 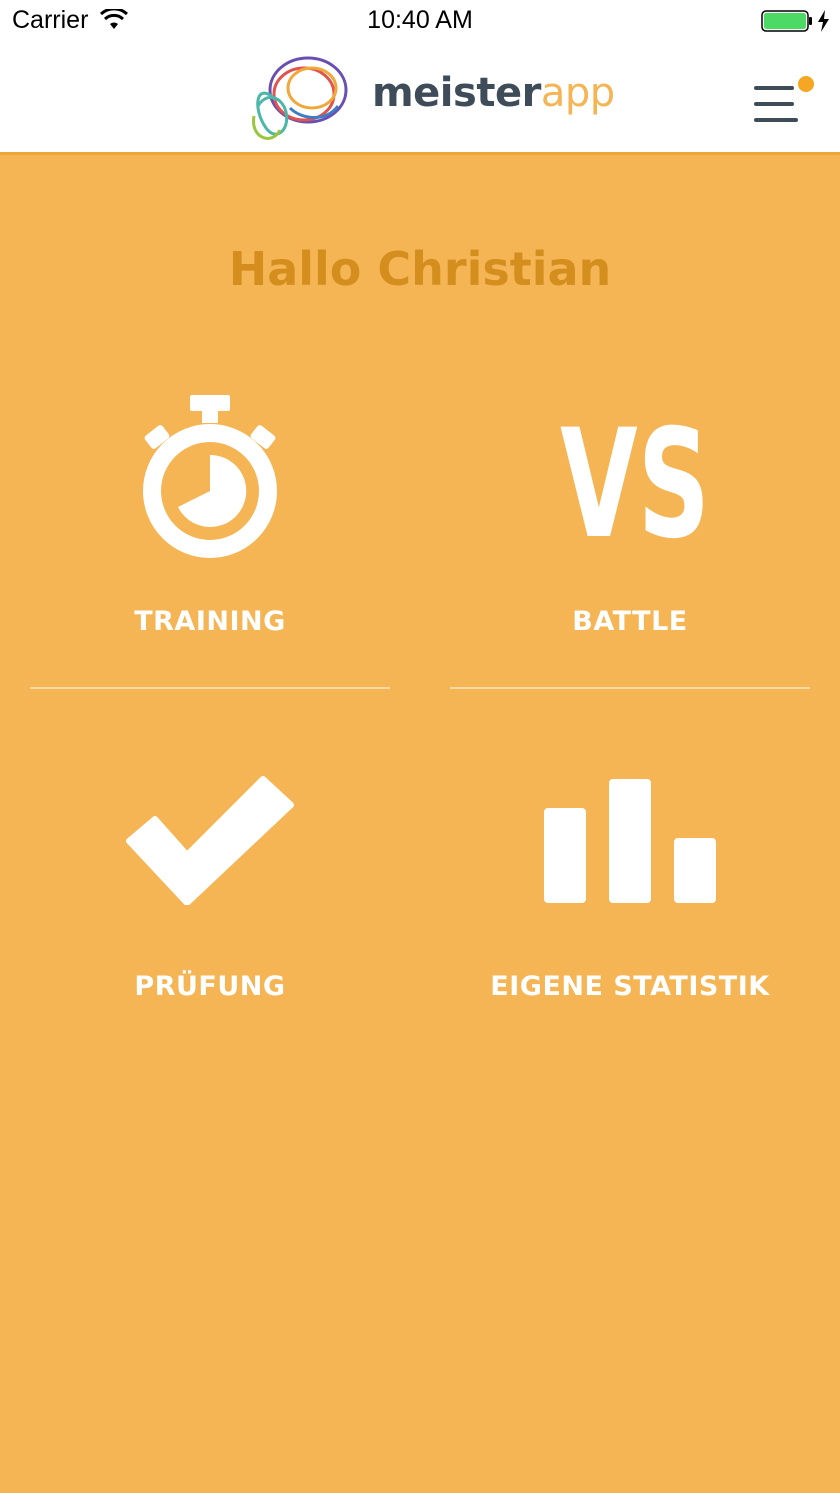 I want to click on vs-icon-text: VS, so click(x=635, y=478).